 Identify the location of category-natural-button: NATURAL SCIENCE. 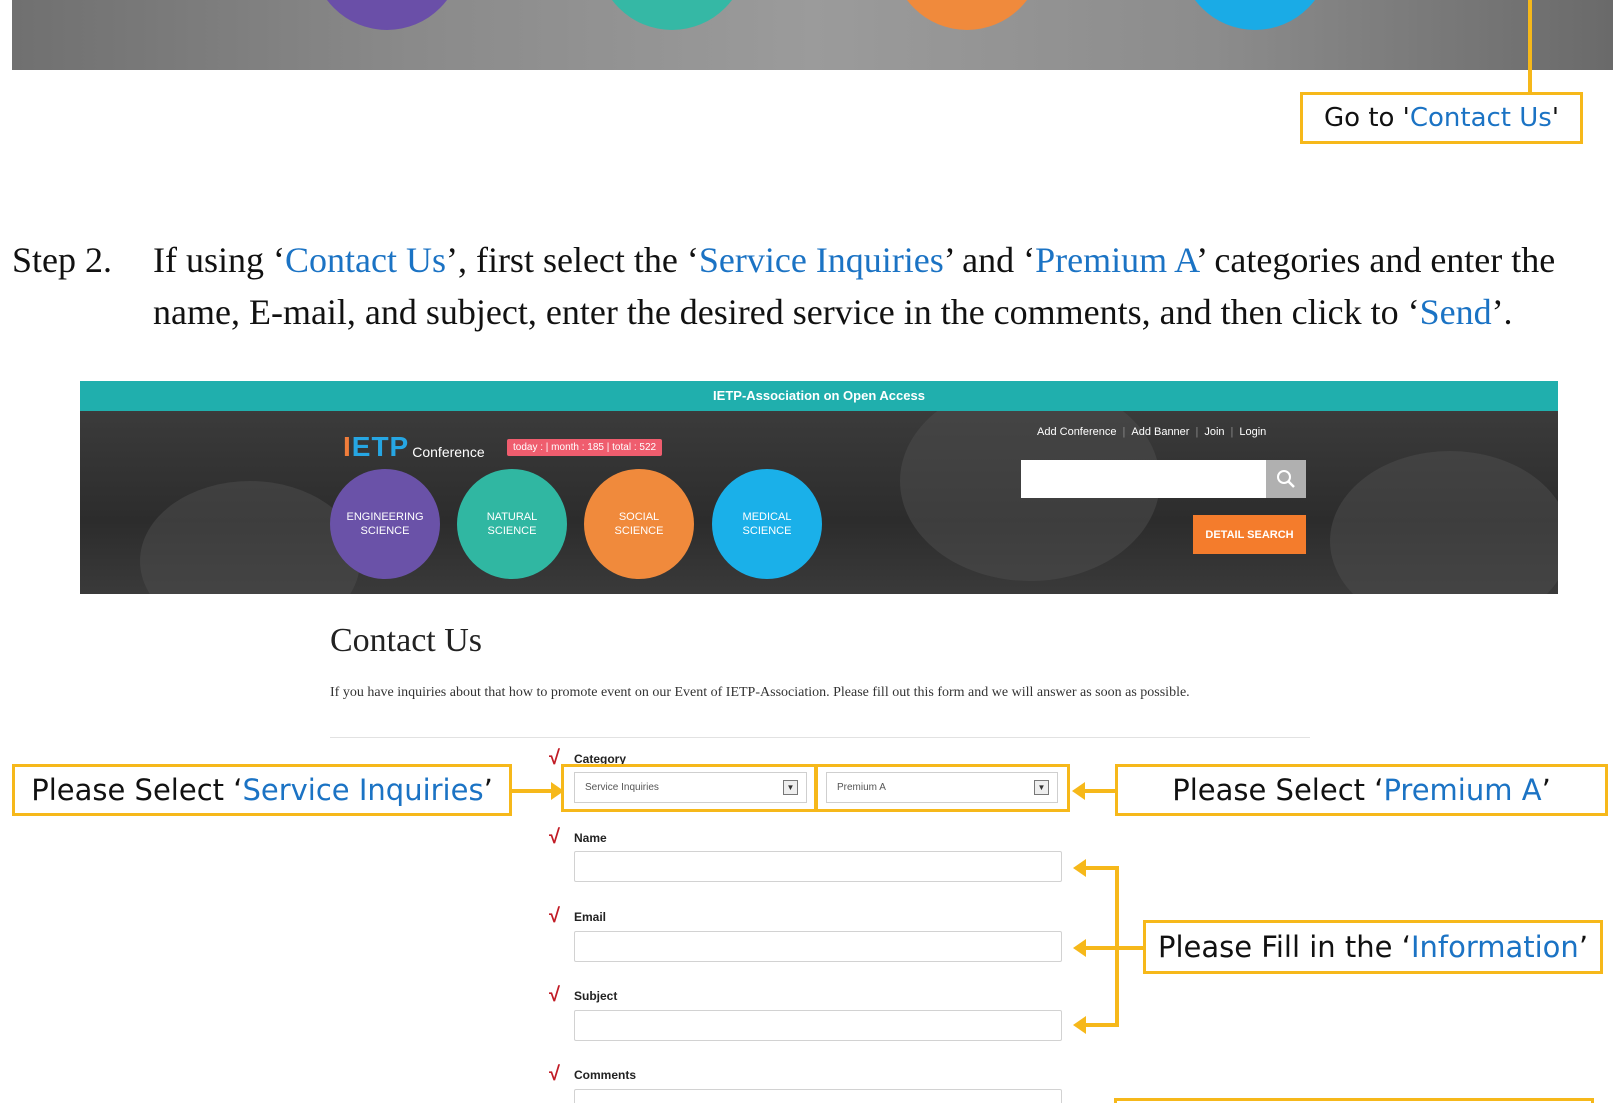
(512, 524).